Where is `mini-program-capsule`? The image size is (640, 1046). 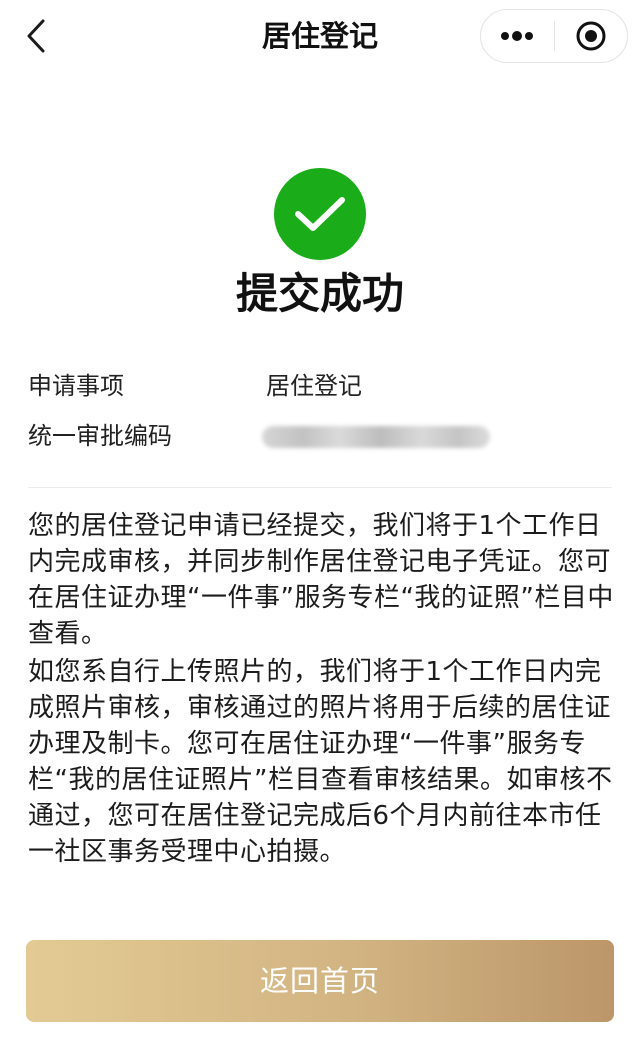 mini-program-capsule is located at coordinates (554, 36).